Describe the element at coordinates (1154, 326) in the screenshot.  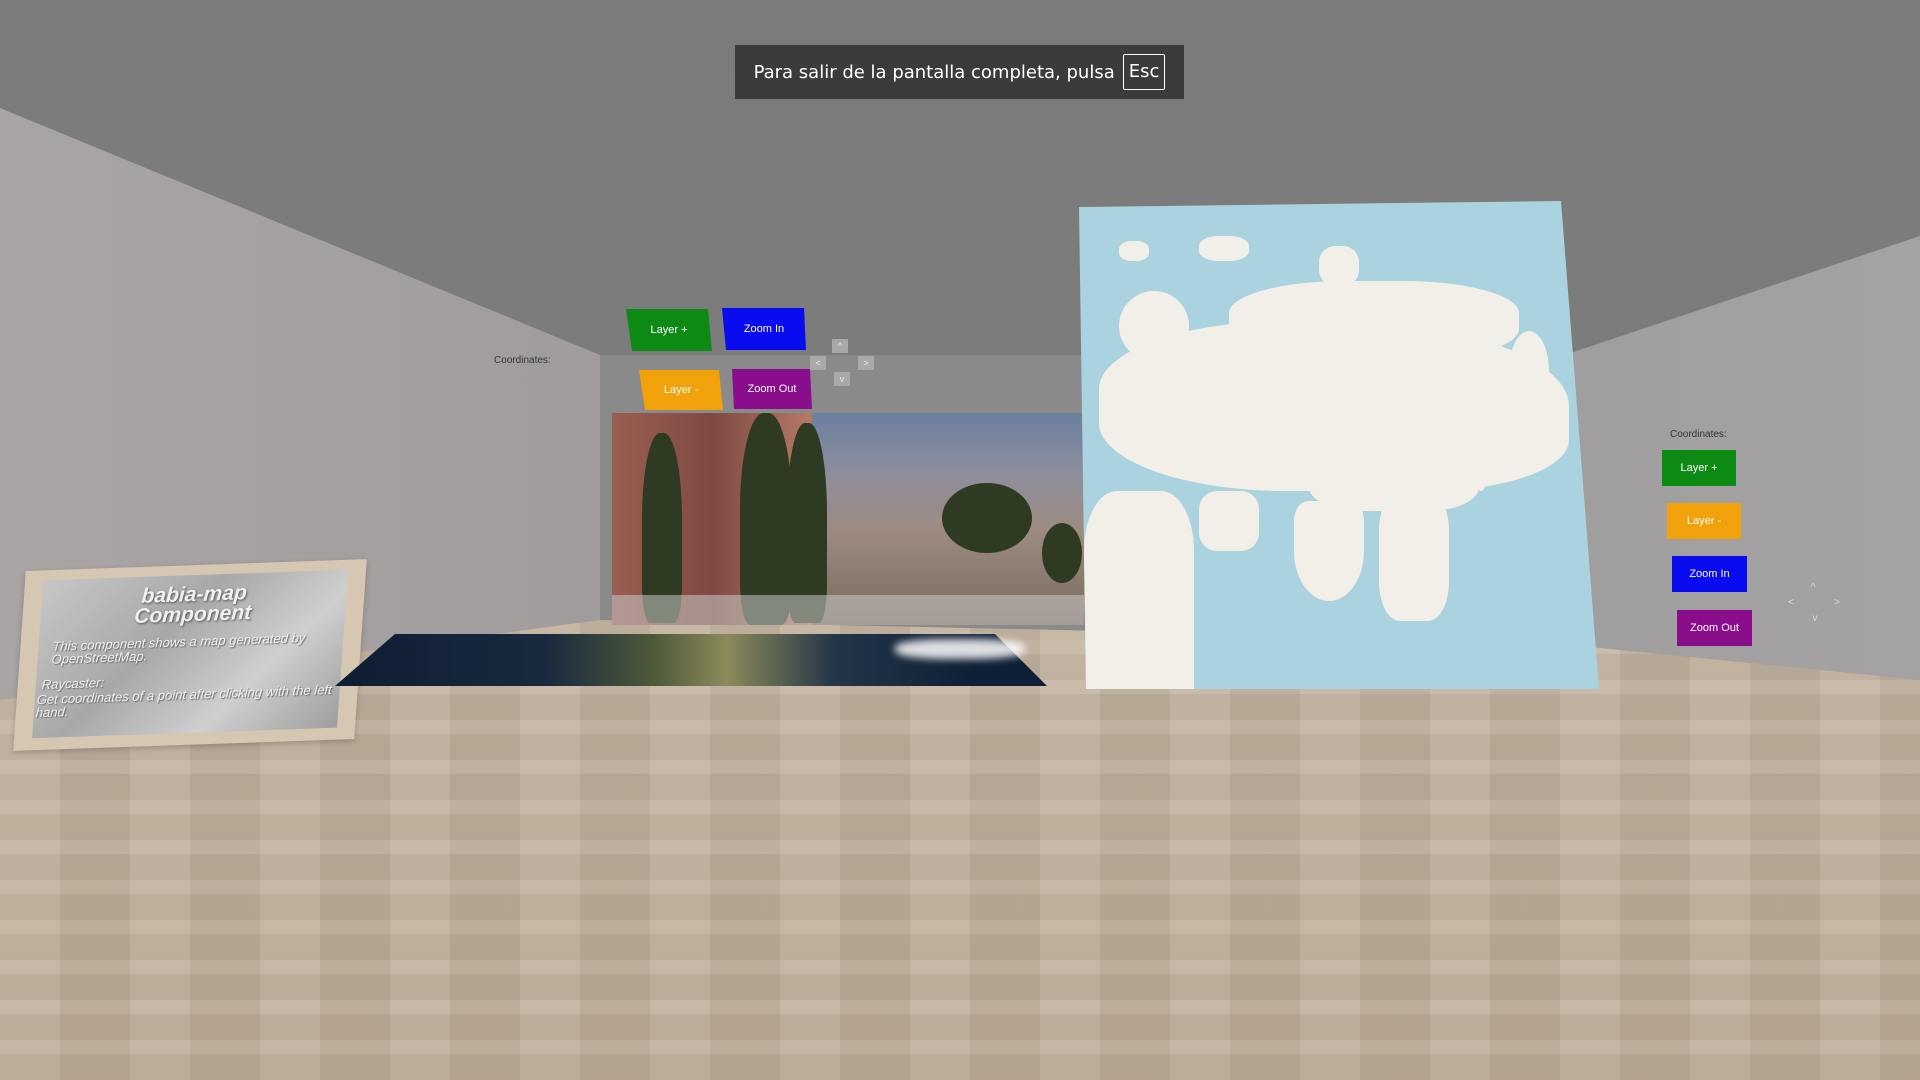
I see `map-land-scandinavia` at that location.